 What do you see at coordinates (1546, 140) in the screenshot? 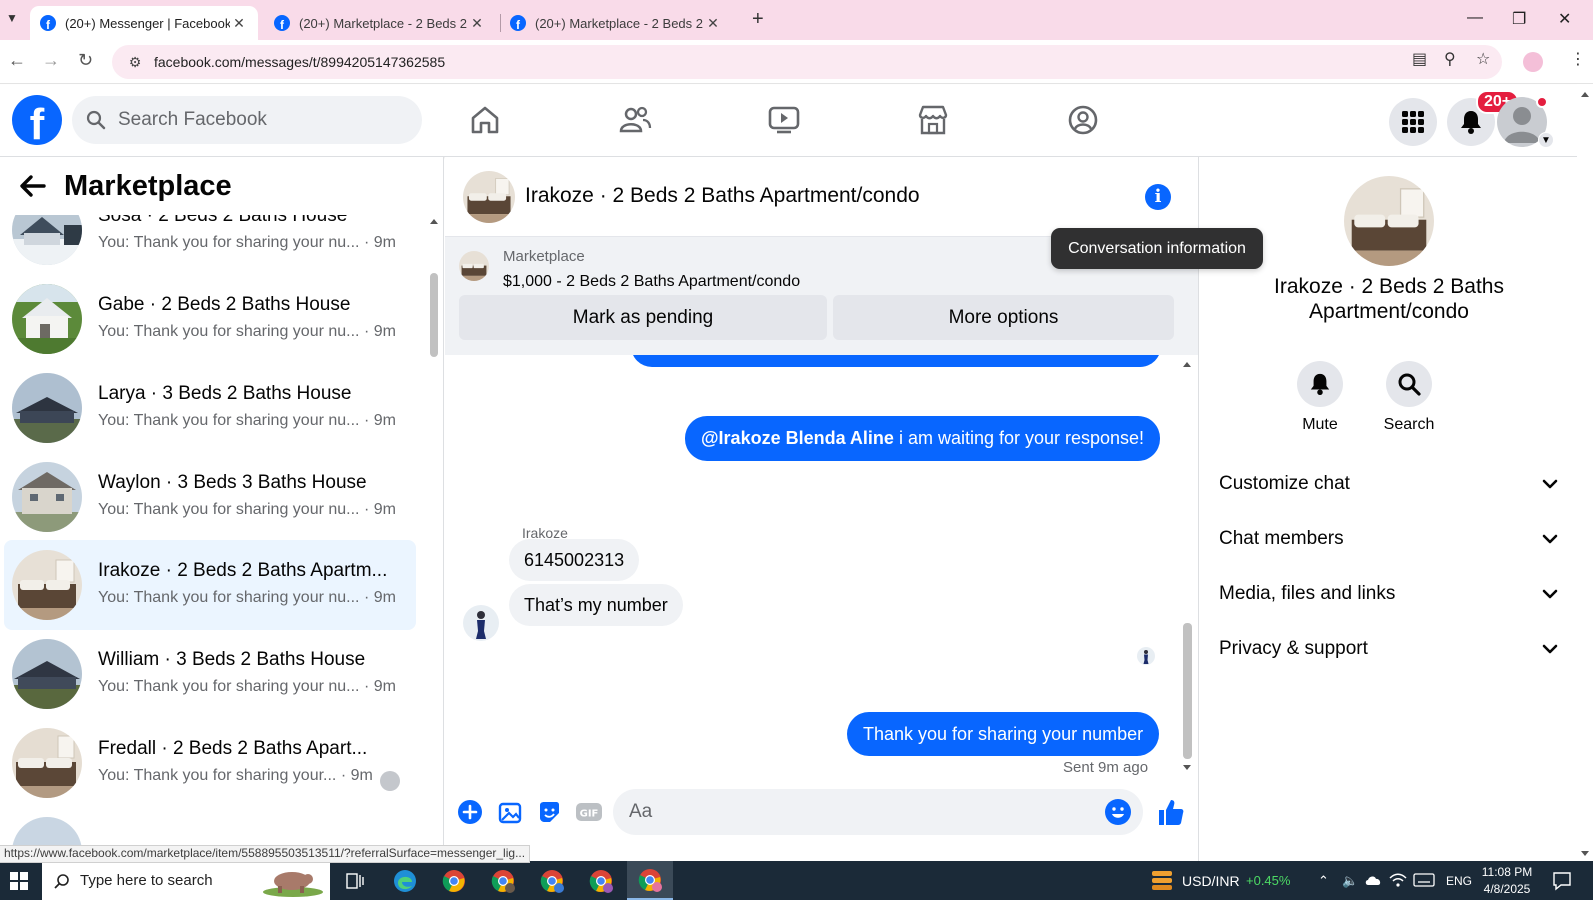
I see `account-caret-icon: ▼` at bounding box center [1546, 140].